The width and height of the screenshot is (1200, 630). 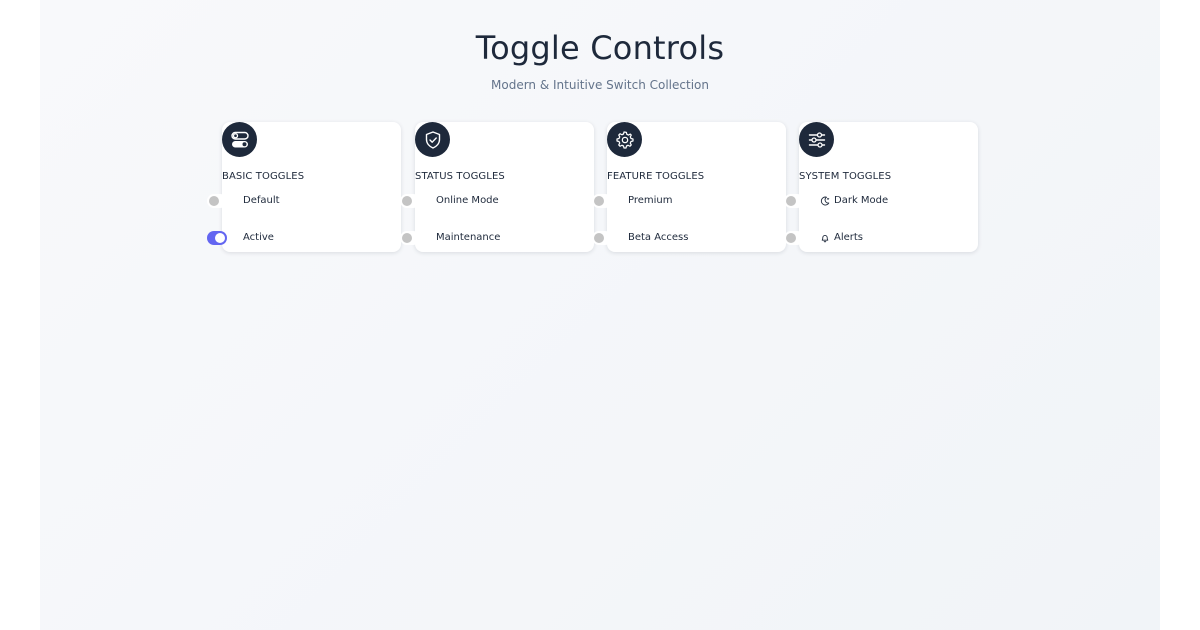 I want to click on toggle-alerts: Alerts, so click(x=879, y=238).